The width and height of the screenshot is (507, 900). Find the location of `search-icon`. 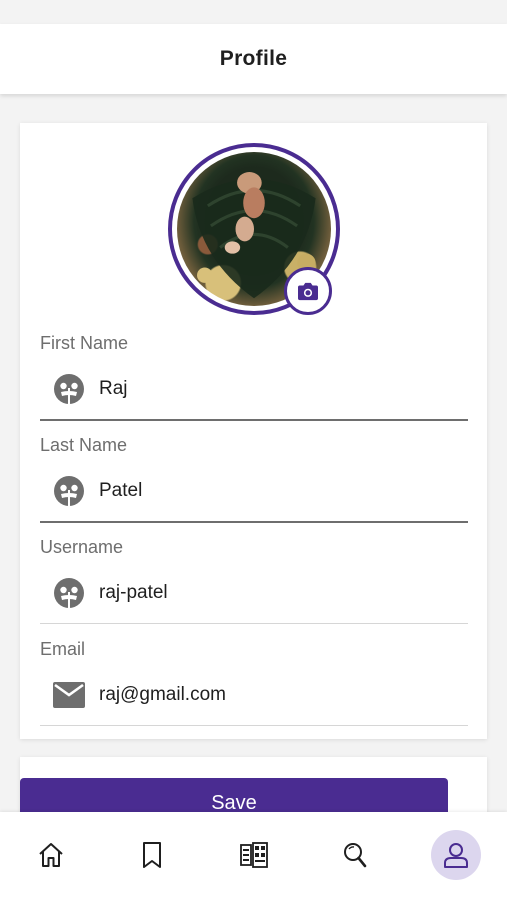

search-icon is located at coordinates (355, 855).